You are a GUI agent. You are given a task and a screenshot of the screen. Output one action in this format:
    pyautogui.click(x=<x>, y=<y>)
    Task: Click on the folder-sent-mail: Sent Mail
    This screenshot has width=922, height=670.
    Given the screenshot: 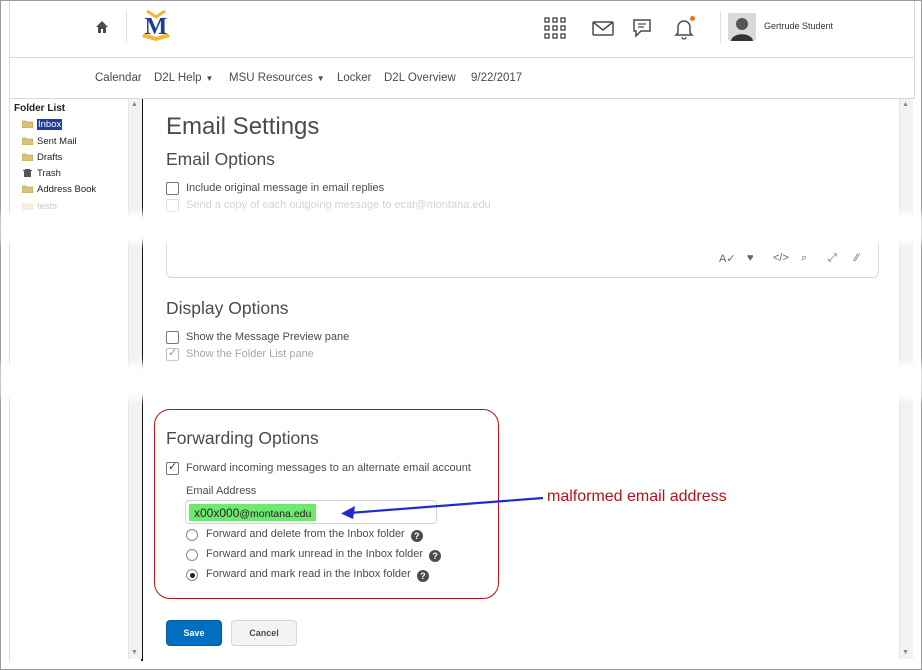 What is the action you would take?
    pyautogui.click(x=49, y=141)
    